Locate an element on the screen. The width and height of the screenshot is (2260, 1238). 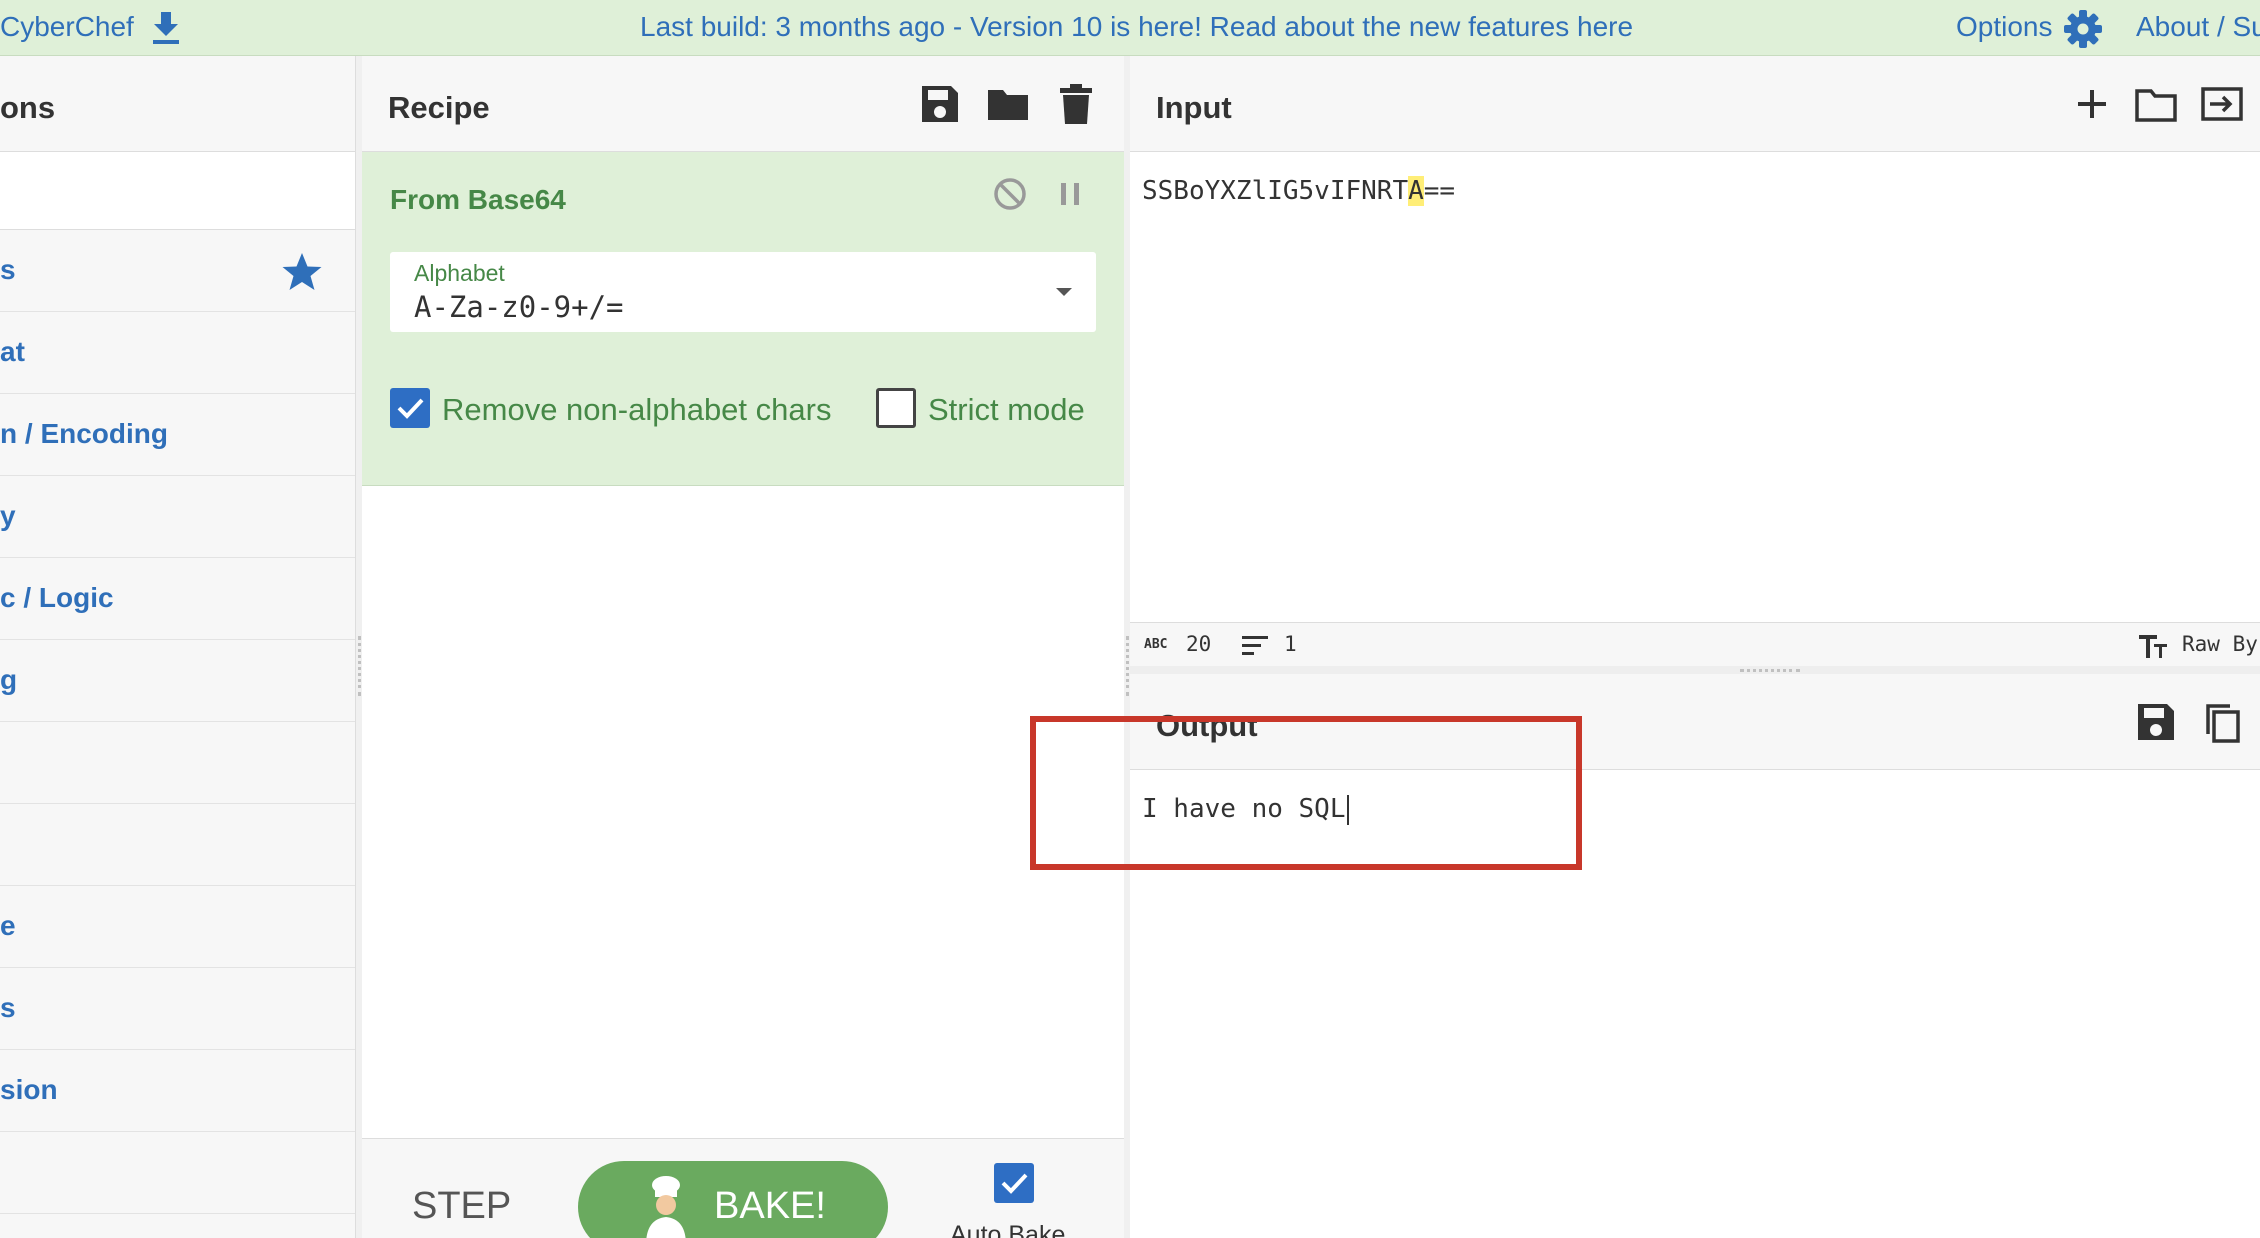
add-tab-plus-icon is located at coordinates (2092, 104).